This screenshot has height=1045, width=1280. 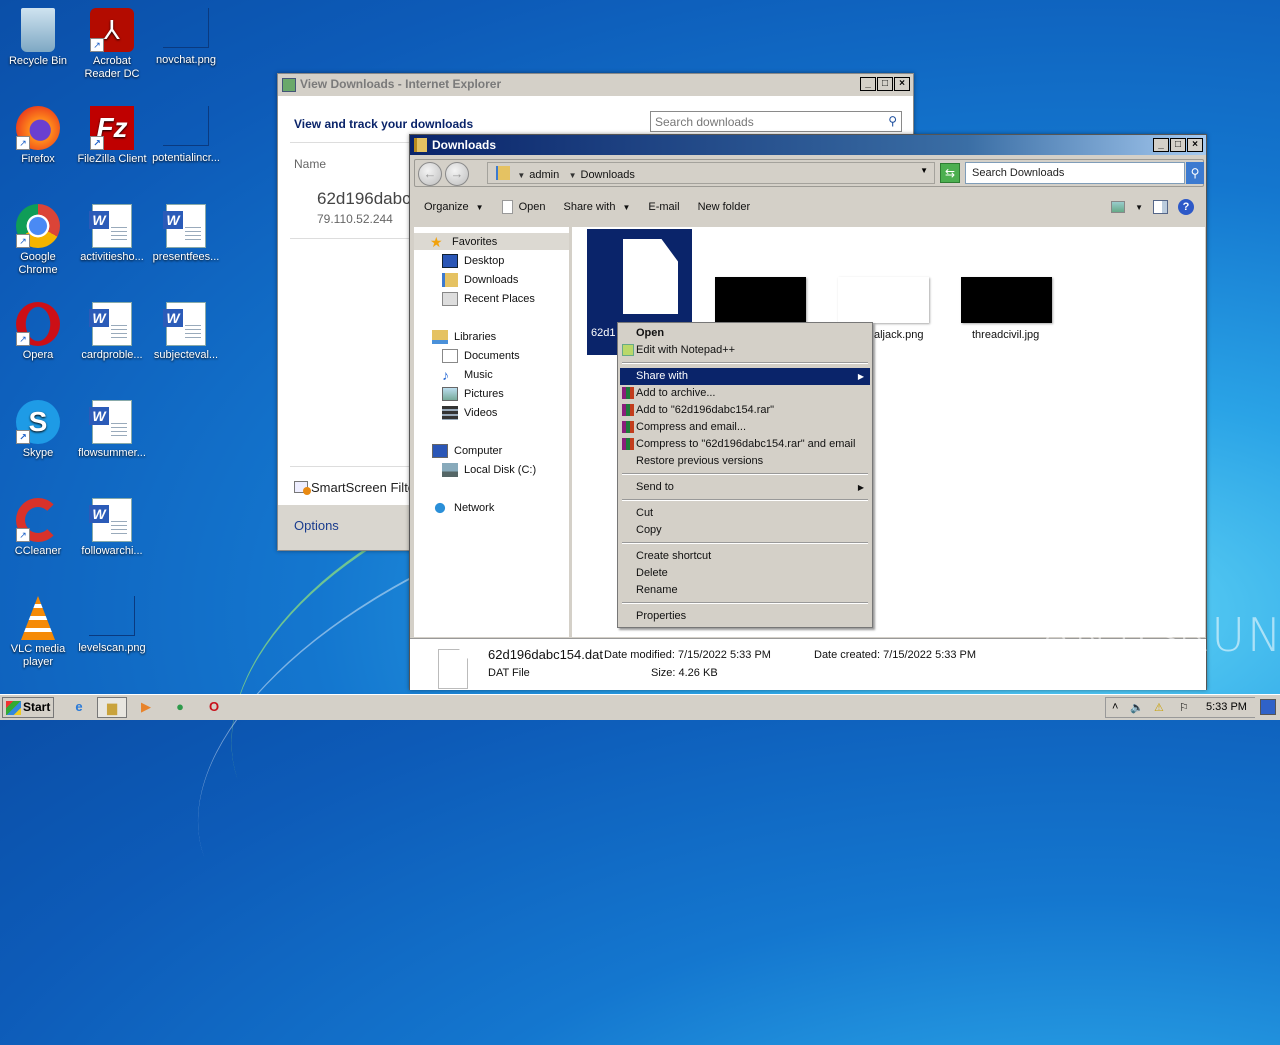 What do you see at coordinates (711, 173) in the screenshot?
I see `address-bar: ▼ admin ▼ Downloads ▼` at bounding box center [711, 173].